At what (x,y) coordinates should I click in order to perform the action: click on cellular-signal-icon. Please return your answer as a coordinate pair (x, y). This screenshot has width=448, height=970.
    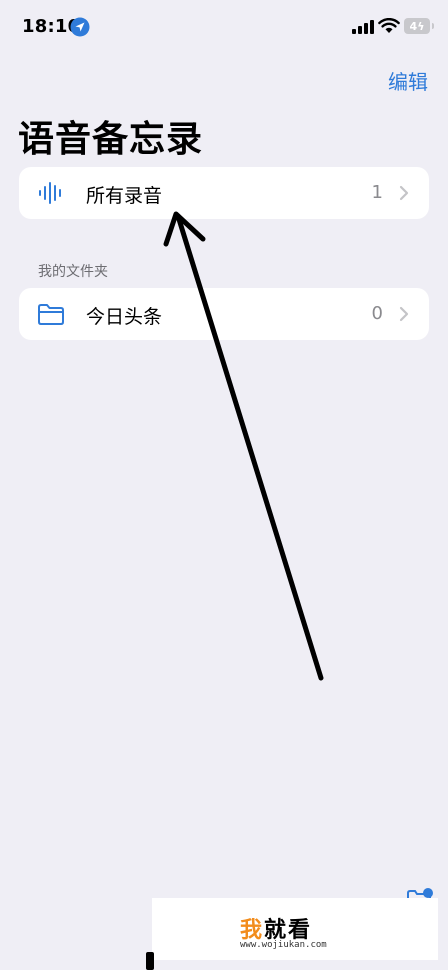
    Looking at the image, I should click on (363, 27).